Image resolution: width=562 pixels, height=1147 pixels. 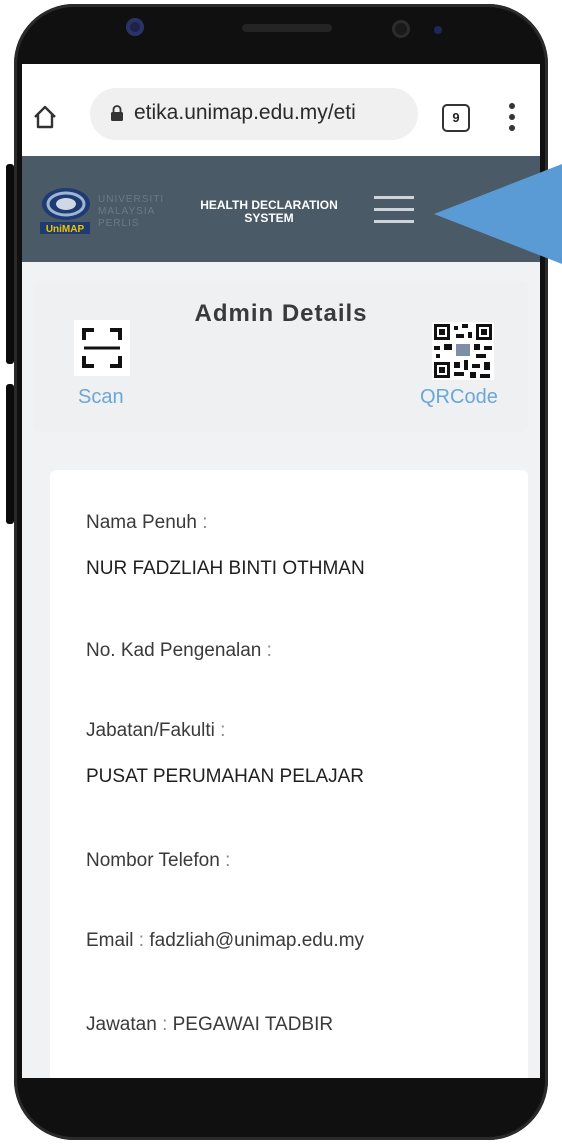 What do you see at coordinates (225, 568) in the screenshot?
I see `full-name-value: NUR FADZLIAH BINTI OTHMAN` at bounding box center [225, 568].